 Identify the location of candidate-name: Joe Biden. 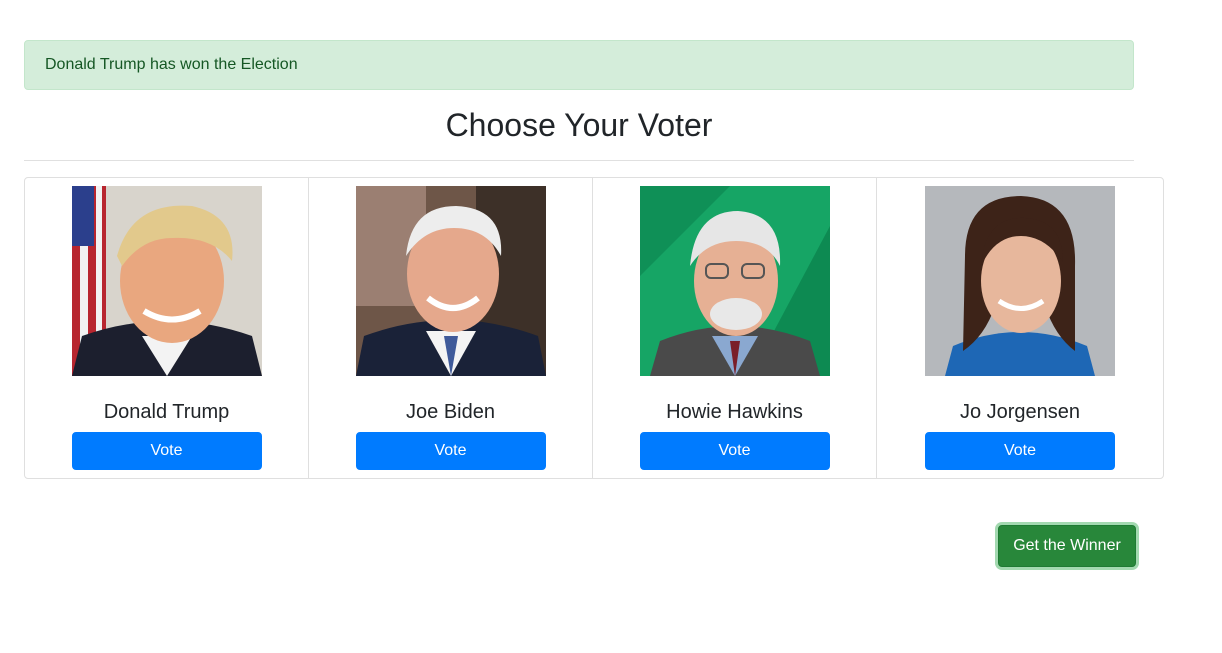
(450, 412).